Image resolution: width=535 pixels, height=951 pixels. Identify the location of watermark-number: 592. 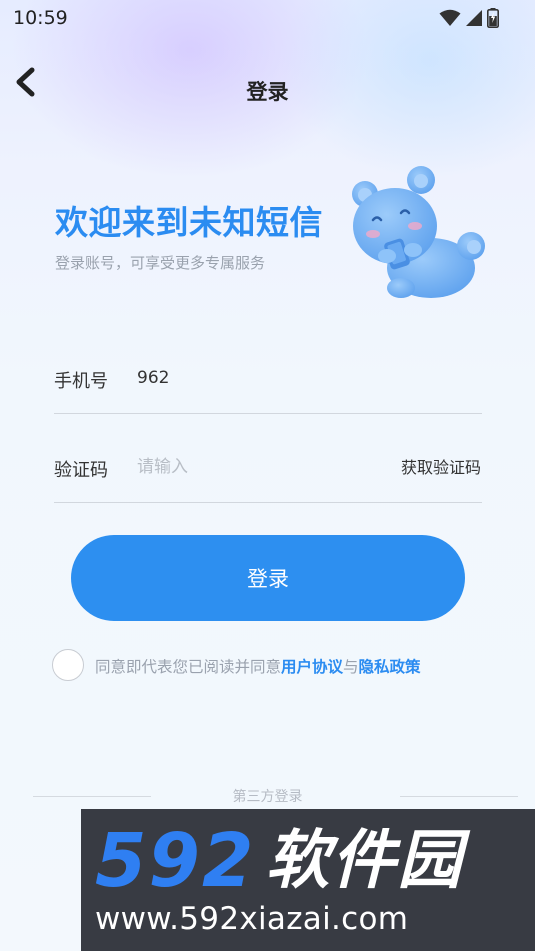
(175, 861).